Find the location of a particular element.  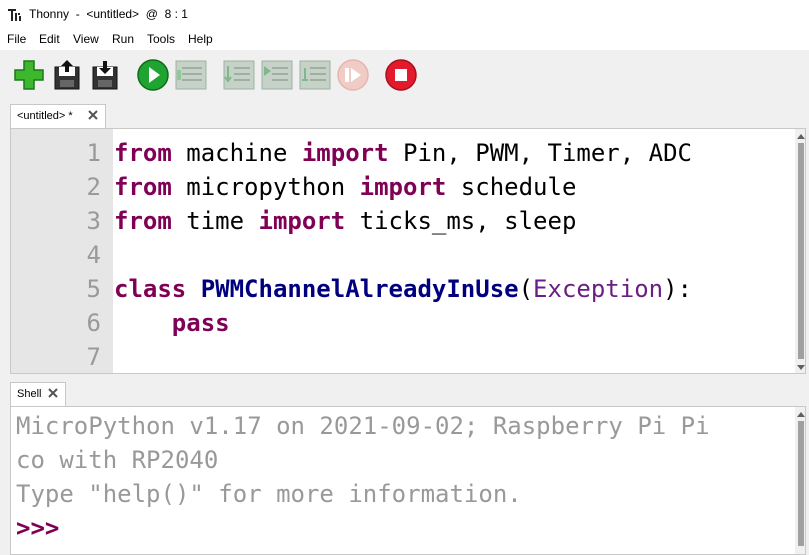

new-file-icon is located at coordinates (29, 75).